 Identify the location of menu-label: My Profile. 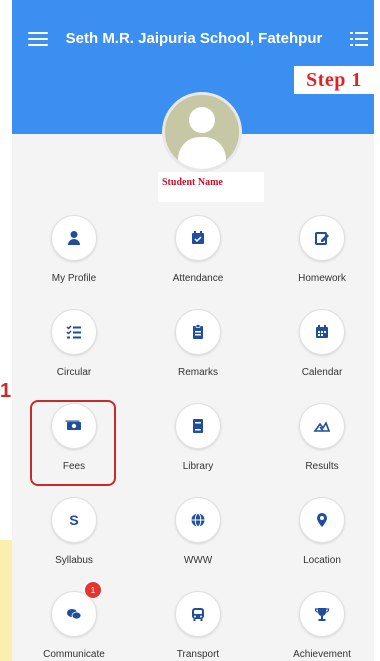
(74, 278).